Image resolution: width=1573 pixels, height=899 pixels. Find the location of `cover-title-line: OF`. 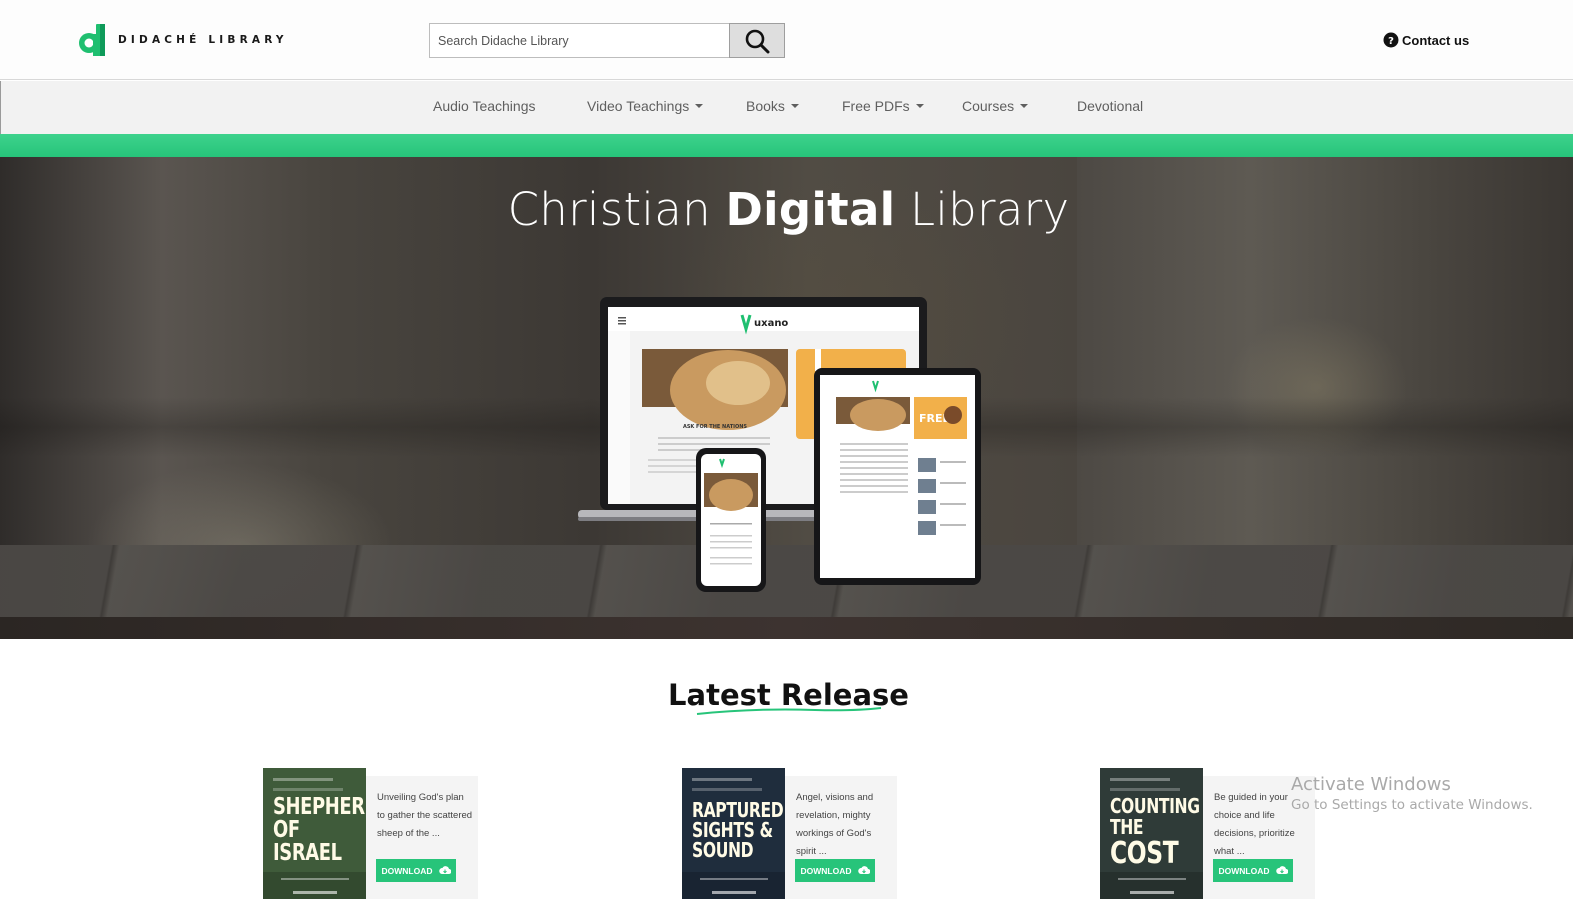

cover-title-line: OF is located at coordinates (286, 830).